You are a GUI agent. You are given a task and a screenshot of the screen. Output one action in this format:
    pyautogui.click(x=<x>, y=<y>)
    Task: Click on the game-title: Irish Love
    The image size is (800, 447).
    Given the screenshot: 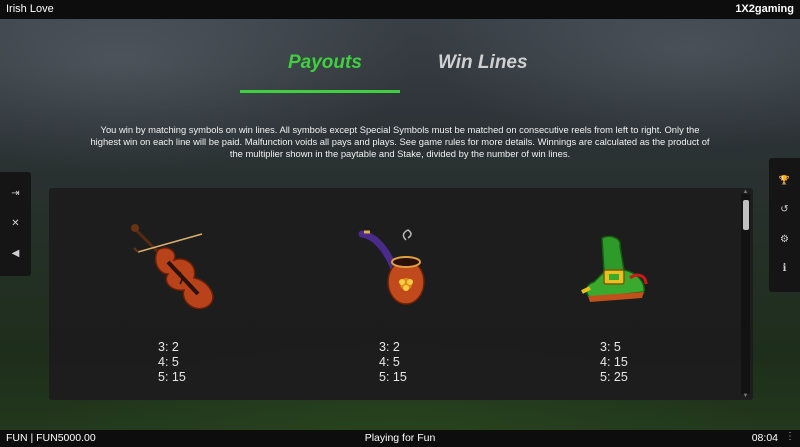 What is the action you would take?
    pyautogui.click(x=30, y=9)
    